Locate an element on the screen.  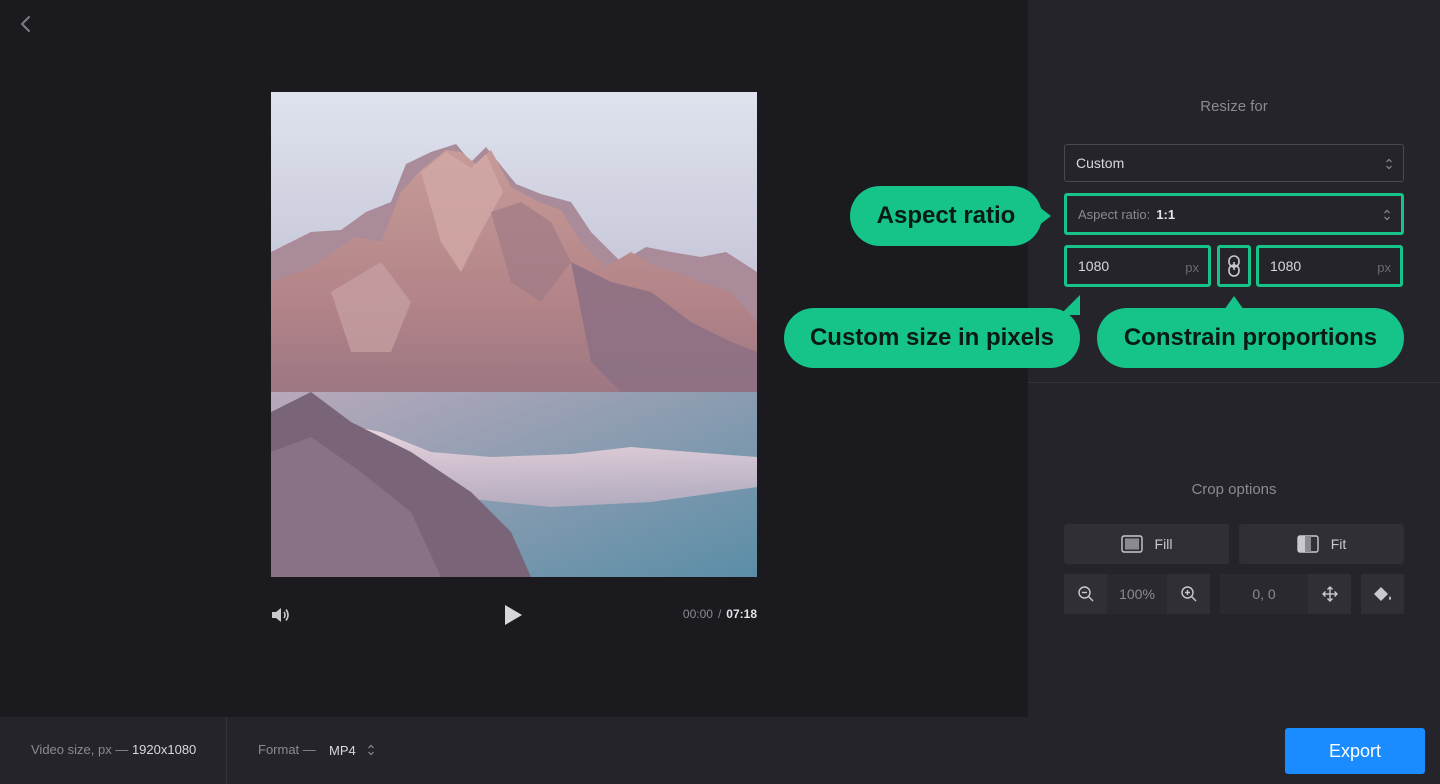
footer-divider is located at coordinates (226, 750).